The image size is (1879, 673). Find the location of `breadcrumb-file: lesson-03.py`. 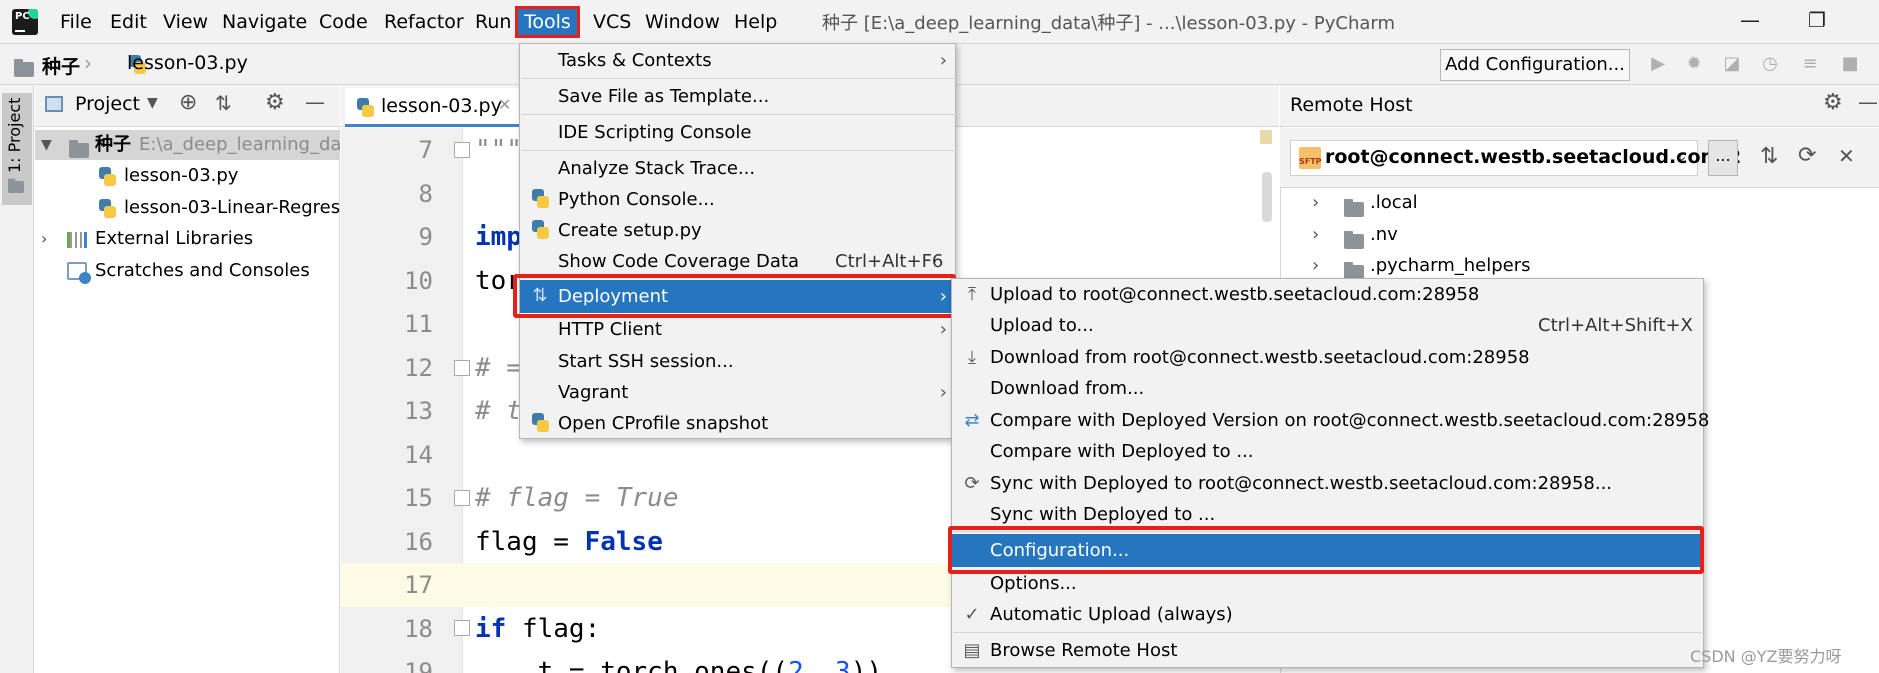

breadcrumb-file: lesson-03.py is located at coordinates (187, 63).